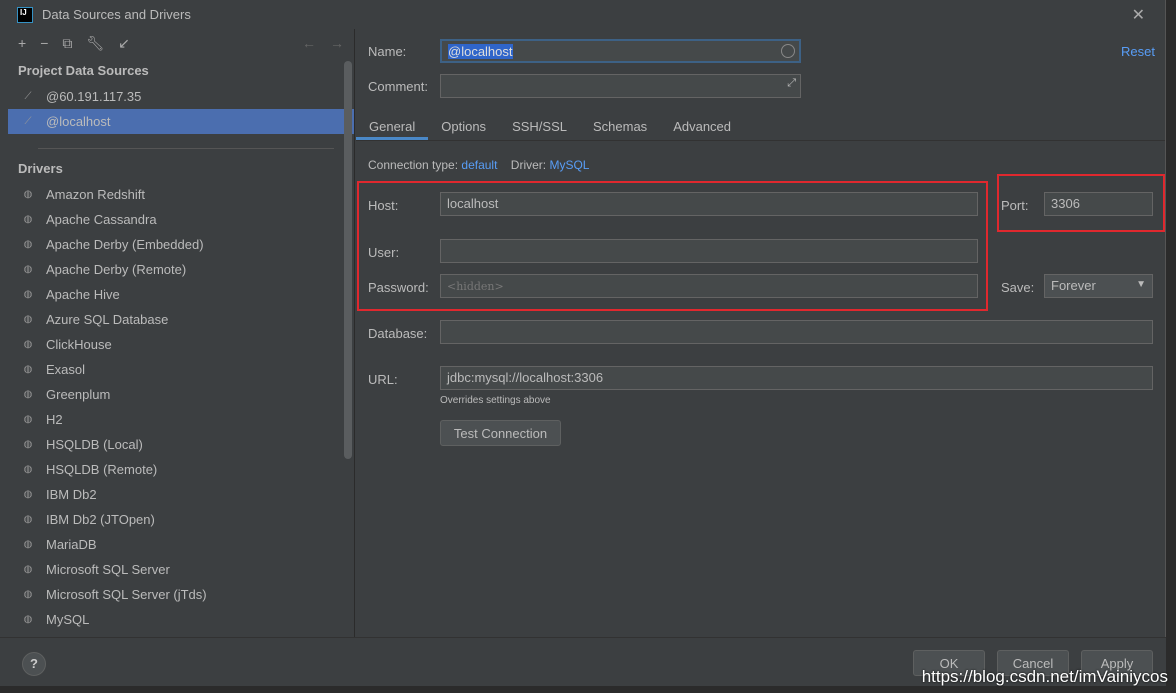 This screenshot has height=693, width=1176. What do you see at coordinates (383, 205) in the screenshot?
I see `host-label: Host:` at bounding box center [383, 205].